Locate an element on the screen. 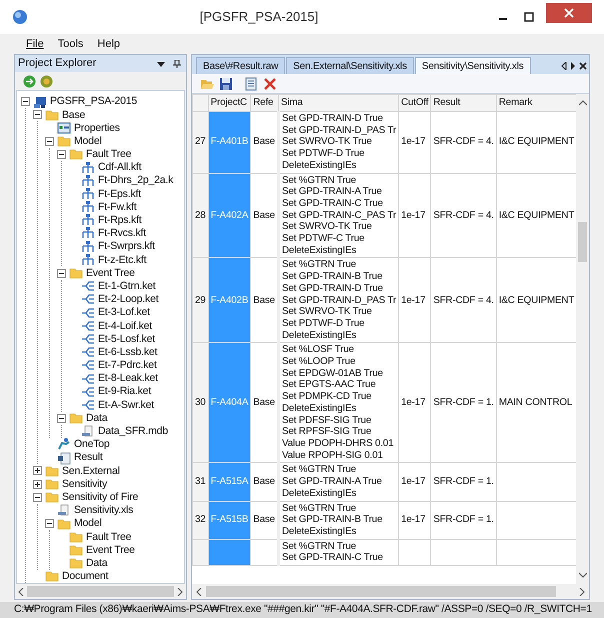  tree-item: Et-4-Loif.ket is located at coordinates (125, 326).